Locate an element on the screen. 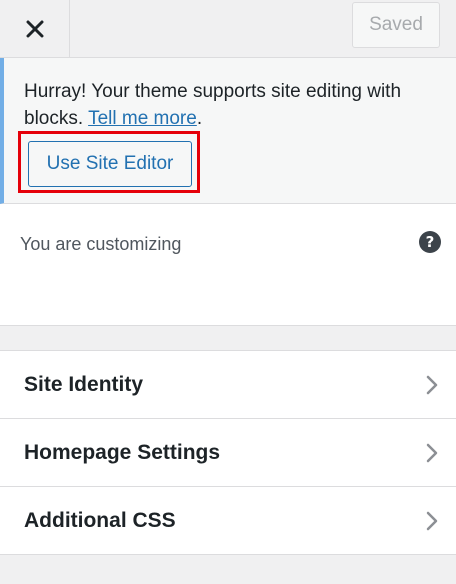 The image size is (456, 584). customizer-header: Saved is located at coordinates (228, 29).